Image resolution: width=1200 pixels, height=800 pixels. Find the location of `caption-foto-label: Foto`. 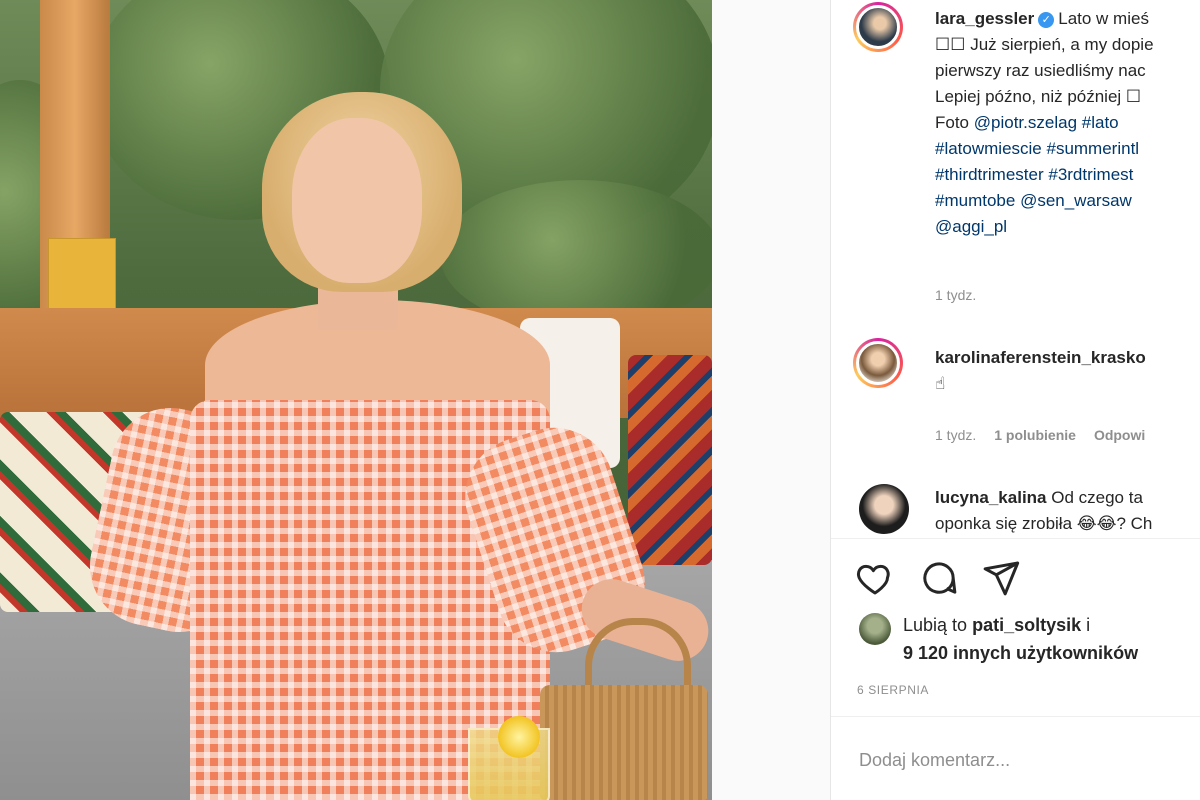

caption-foto-label: Foto is located at coordinates (952, 122).